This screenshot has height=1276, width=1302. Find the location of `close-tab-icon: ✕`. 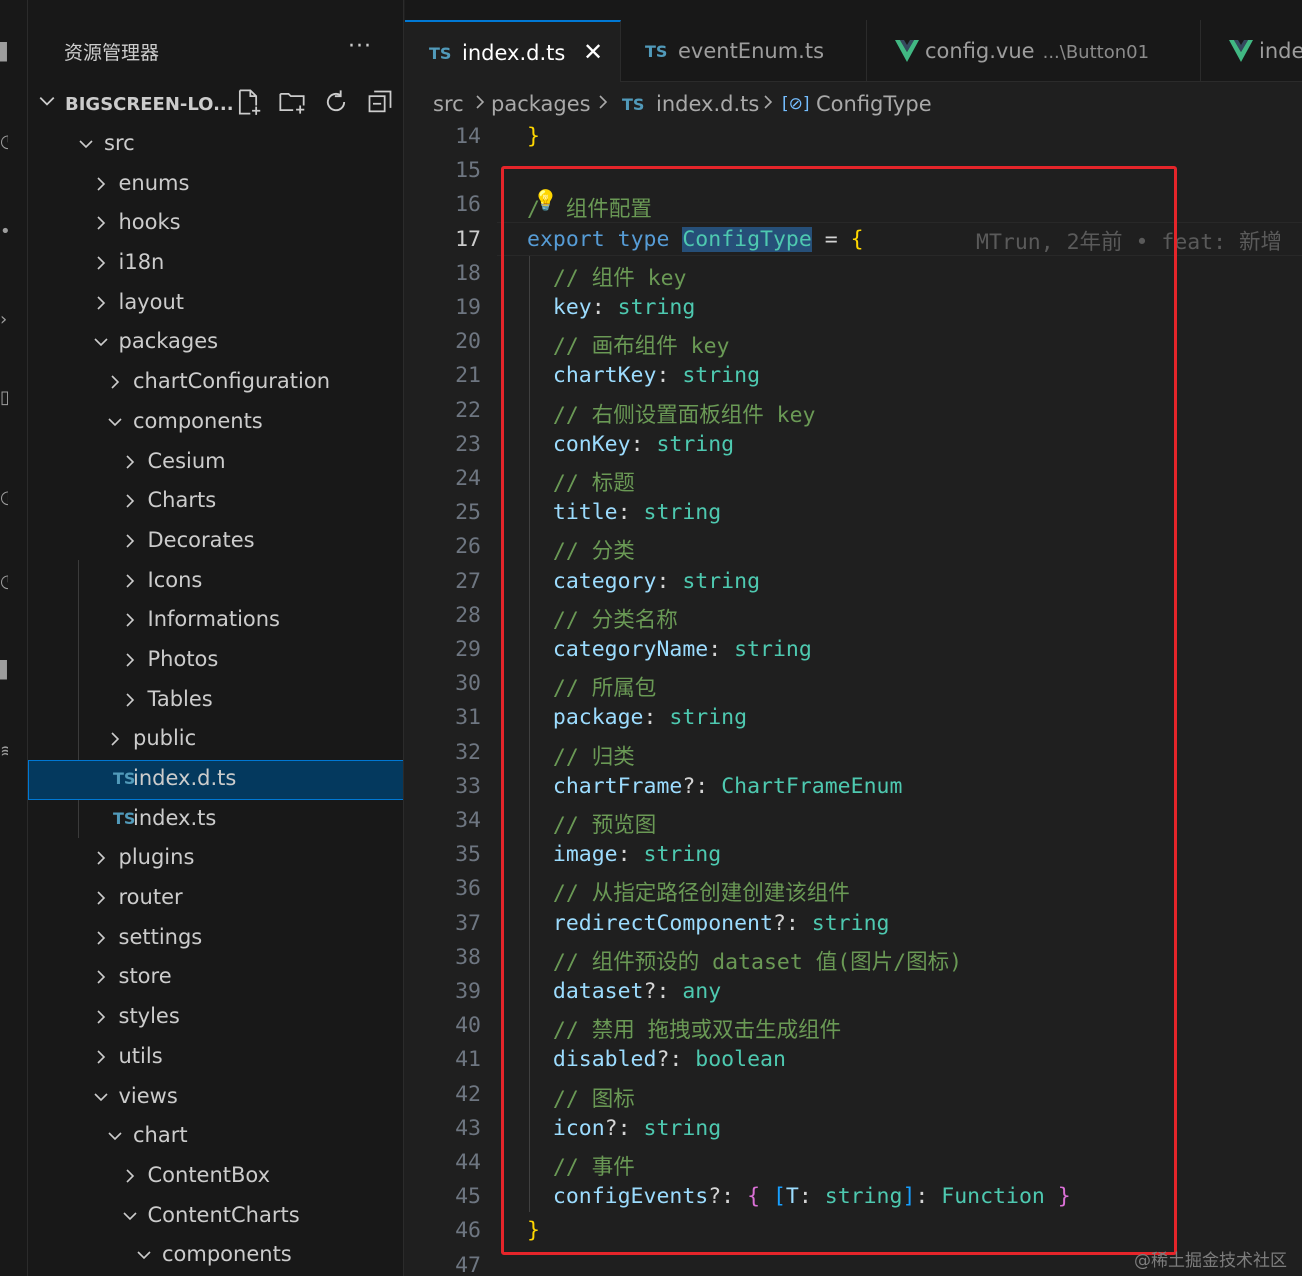

close-tab-icon: ✕ is located at coordinates (593, 52).